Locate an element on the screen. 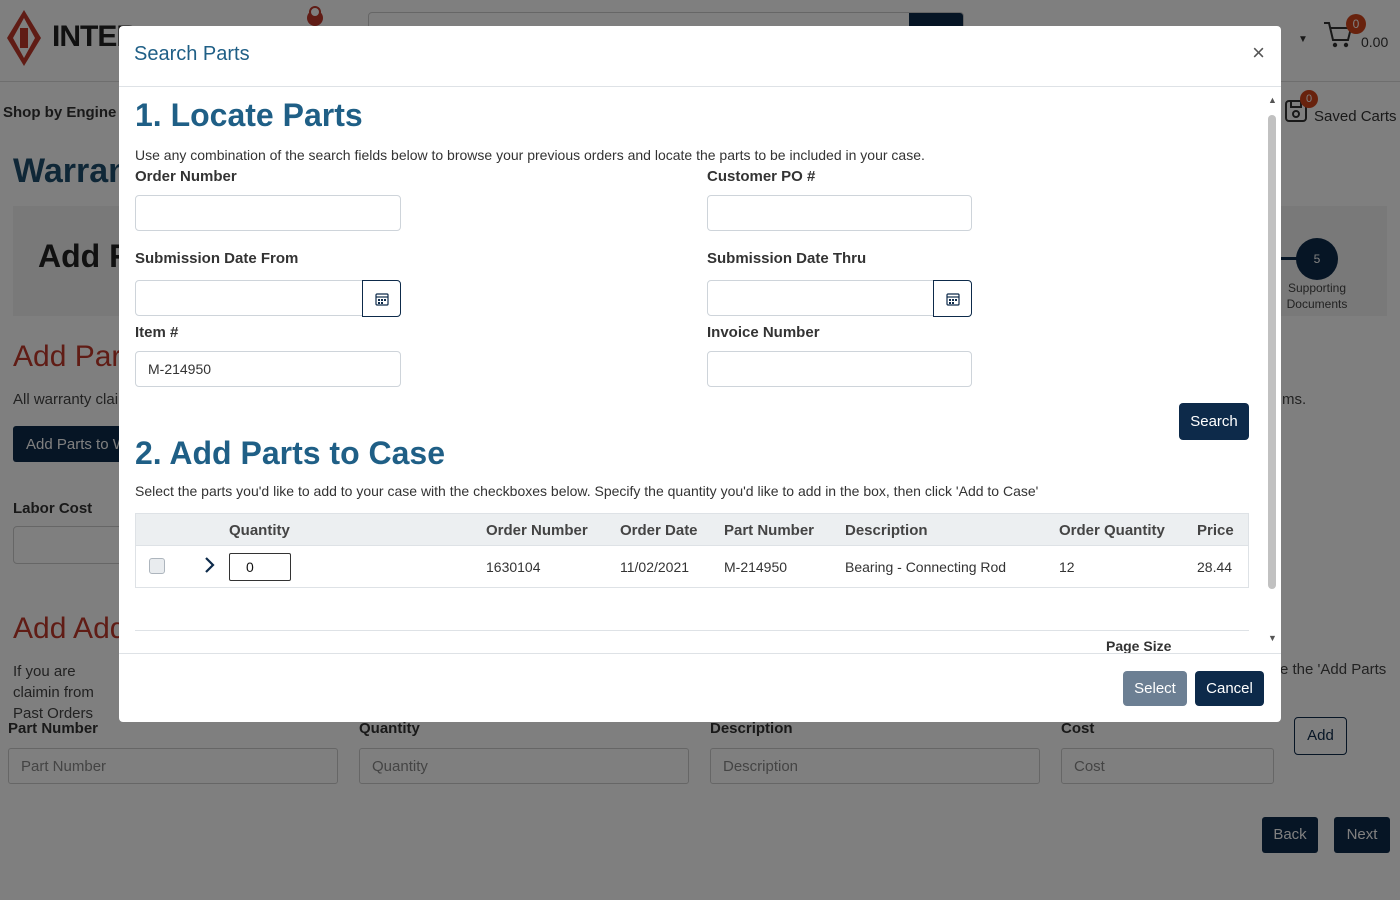  close-icon: × is located at coordinates (1258, 53).